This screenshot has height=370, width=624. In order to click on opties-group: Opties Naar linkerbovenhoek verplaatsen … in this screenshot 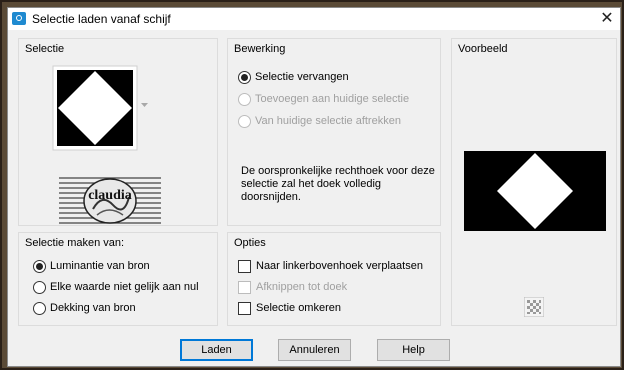, I will do `click(334, 279)`.